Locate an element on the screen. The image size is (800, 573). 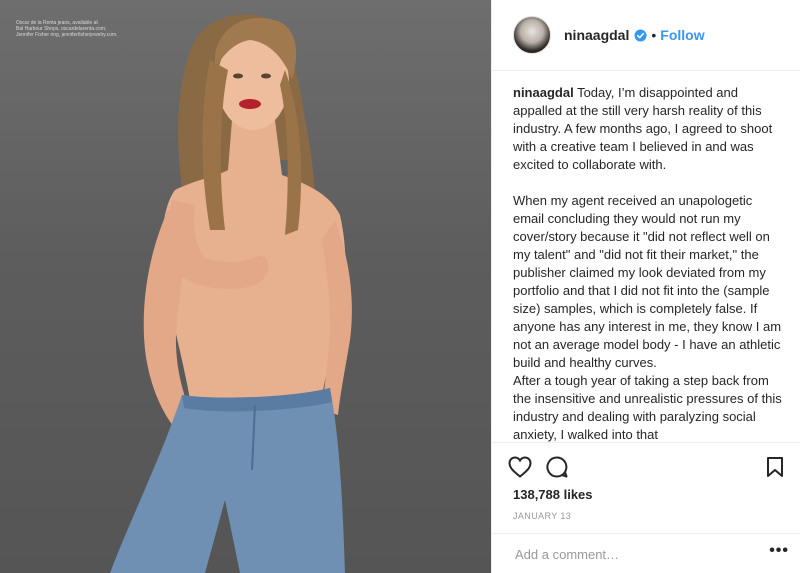
comment-box: ••• is located at coordinates (646, 553).